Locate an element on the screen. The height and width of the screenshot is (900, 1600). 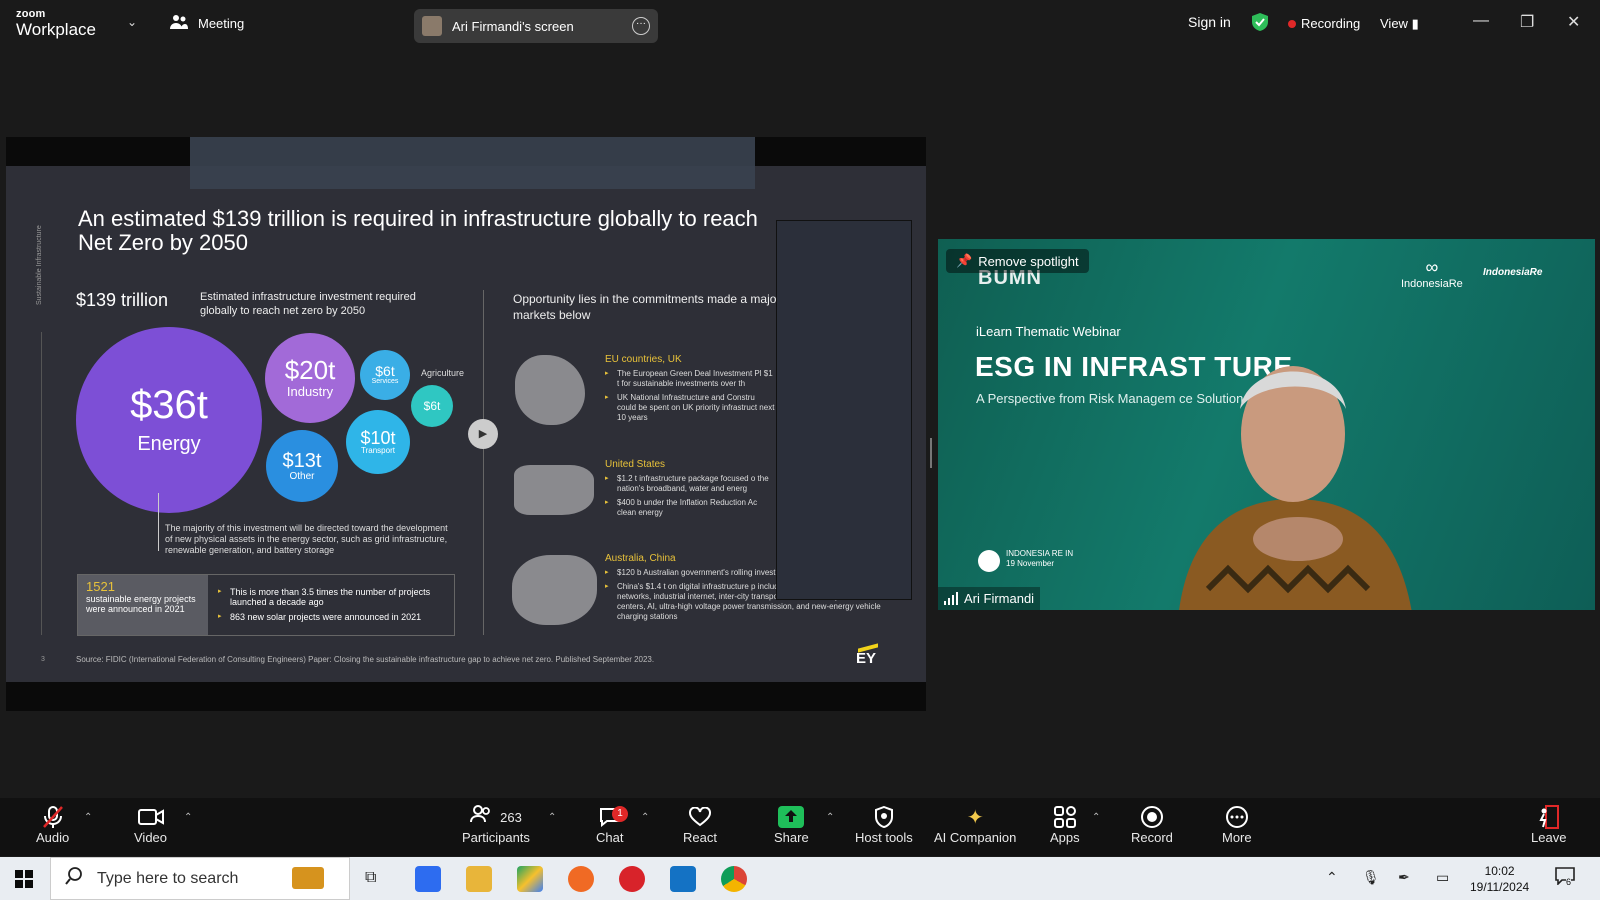
chat-unread-badge: 1 is located at coordinates (620, 814).